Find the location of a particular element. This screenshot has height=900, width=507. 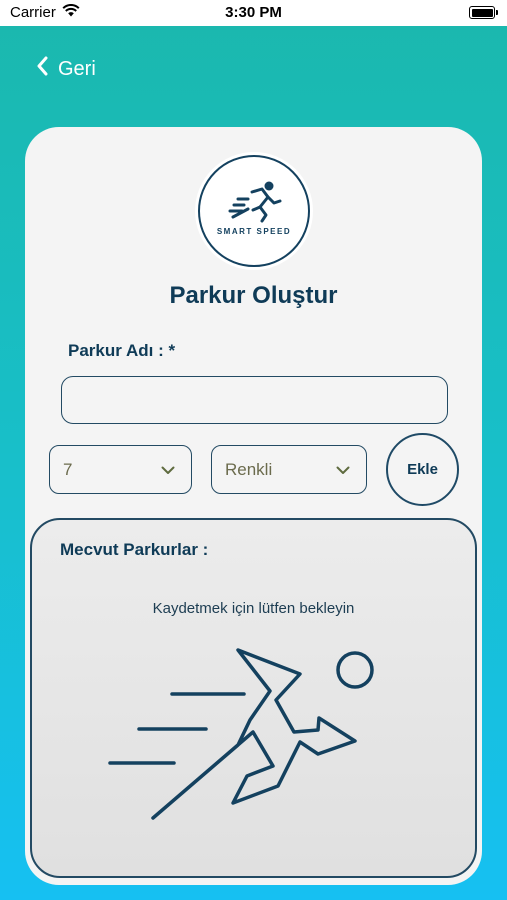

count-select-value: 7 is located at coordinates (68, 469).